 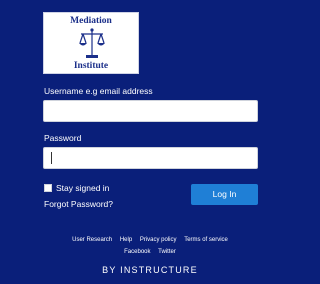 What do you see at coordinates (51, 158) in the screenshot?
I see `text-caret` at bounding box center [51, 158].